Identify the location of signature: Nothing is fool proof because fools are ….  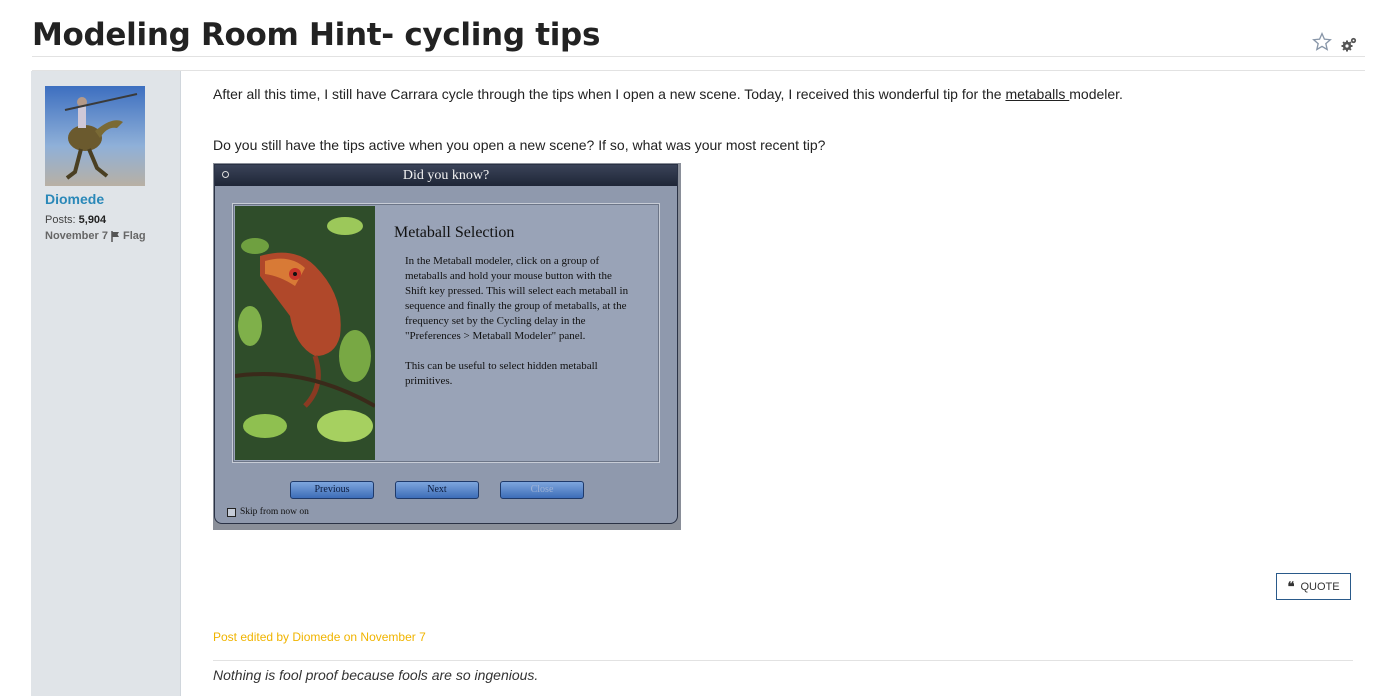
(376, 675).